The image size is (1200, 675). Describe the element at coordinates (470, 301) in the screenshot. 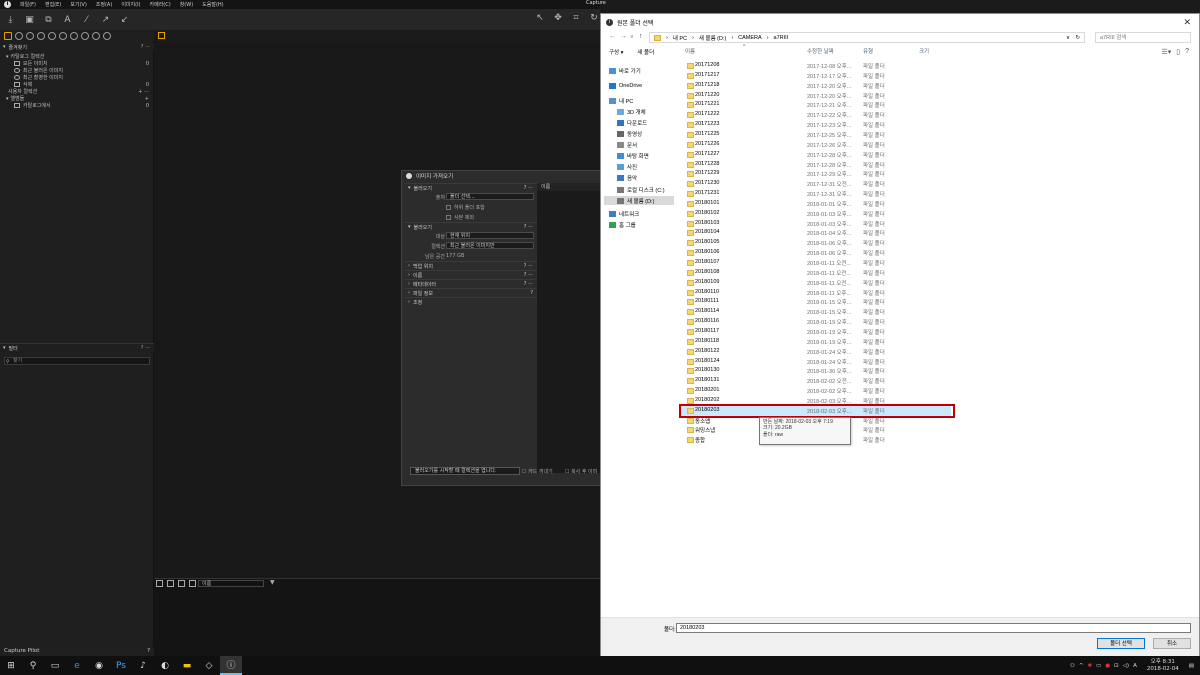

I see `adjustments-section-header: › 조정` at that location.